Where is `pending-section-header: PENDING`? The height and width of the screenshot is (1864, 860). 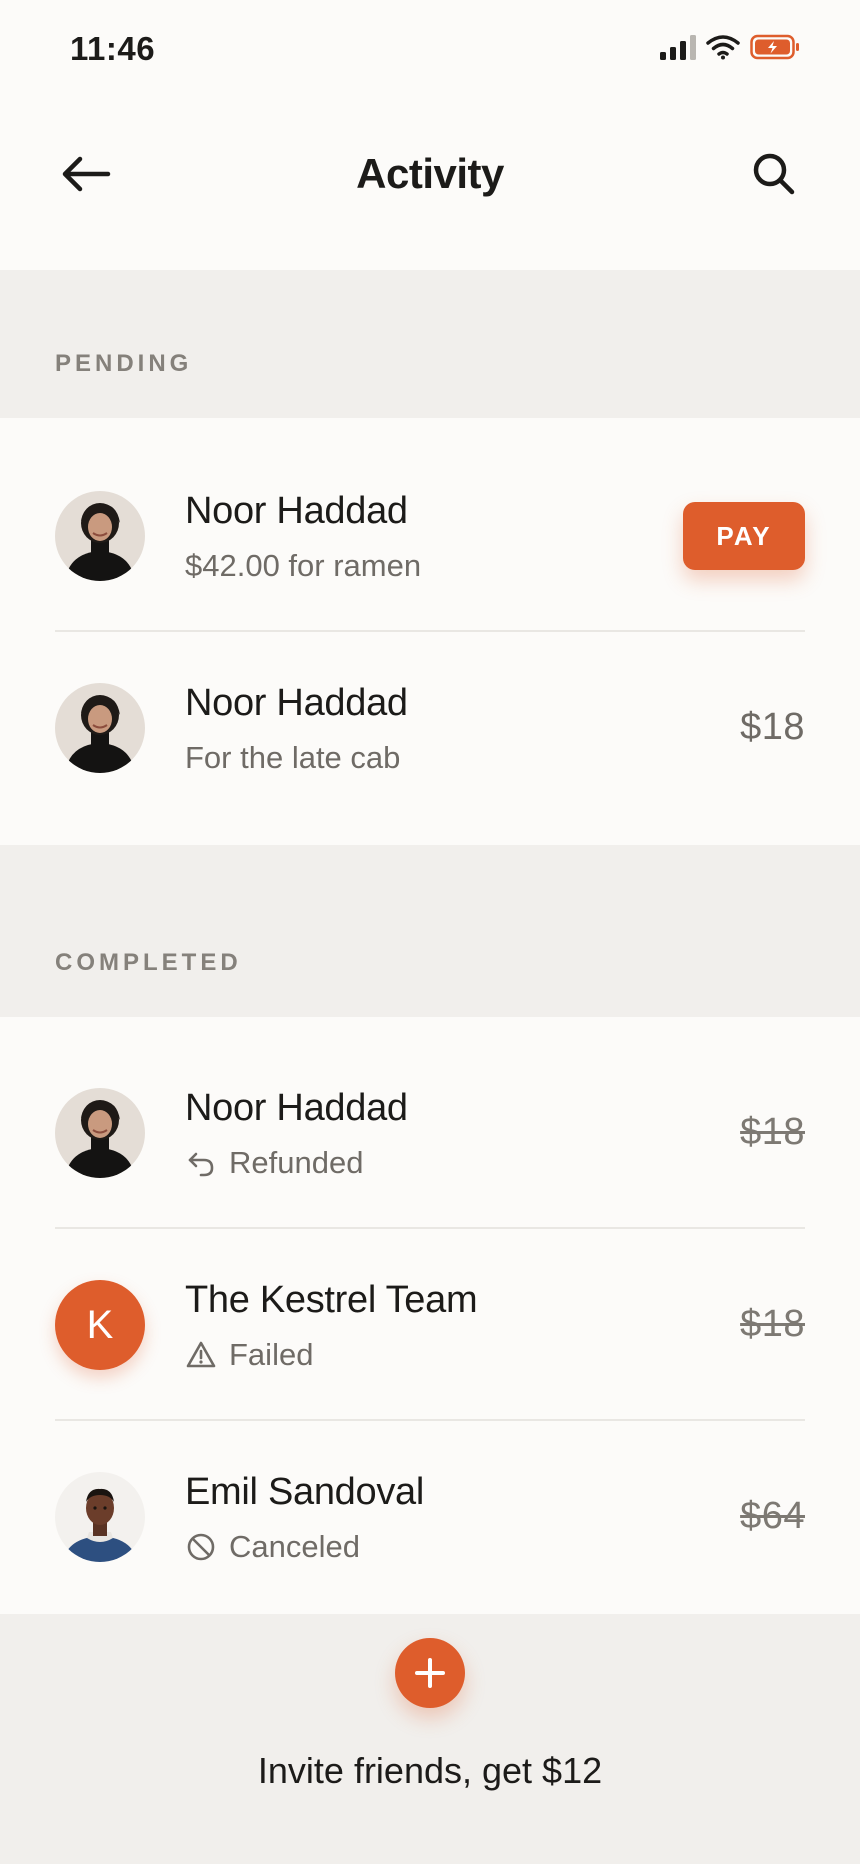
pending-section-header: PENDING is located at coordinates (430, 344).